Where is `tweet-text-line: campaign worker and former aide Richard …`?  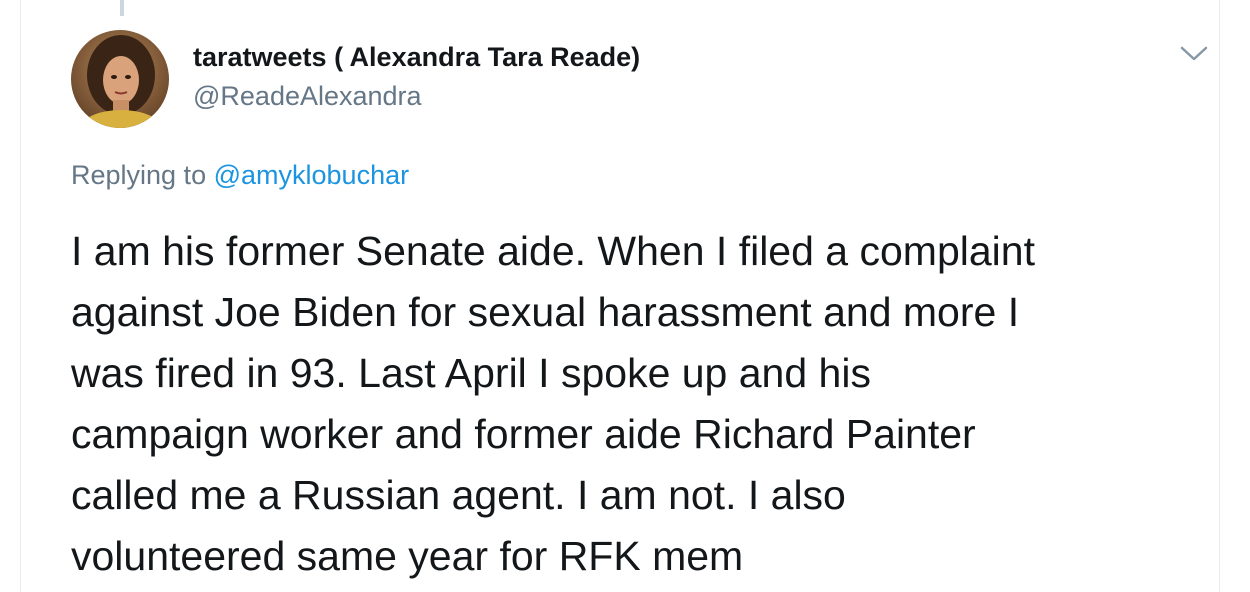
tweet-text-line: campaign worker and former aide Richard … is located at coordinates (523, 434).